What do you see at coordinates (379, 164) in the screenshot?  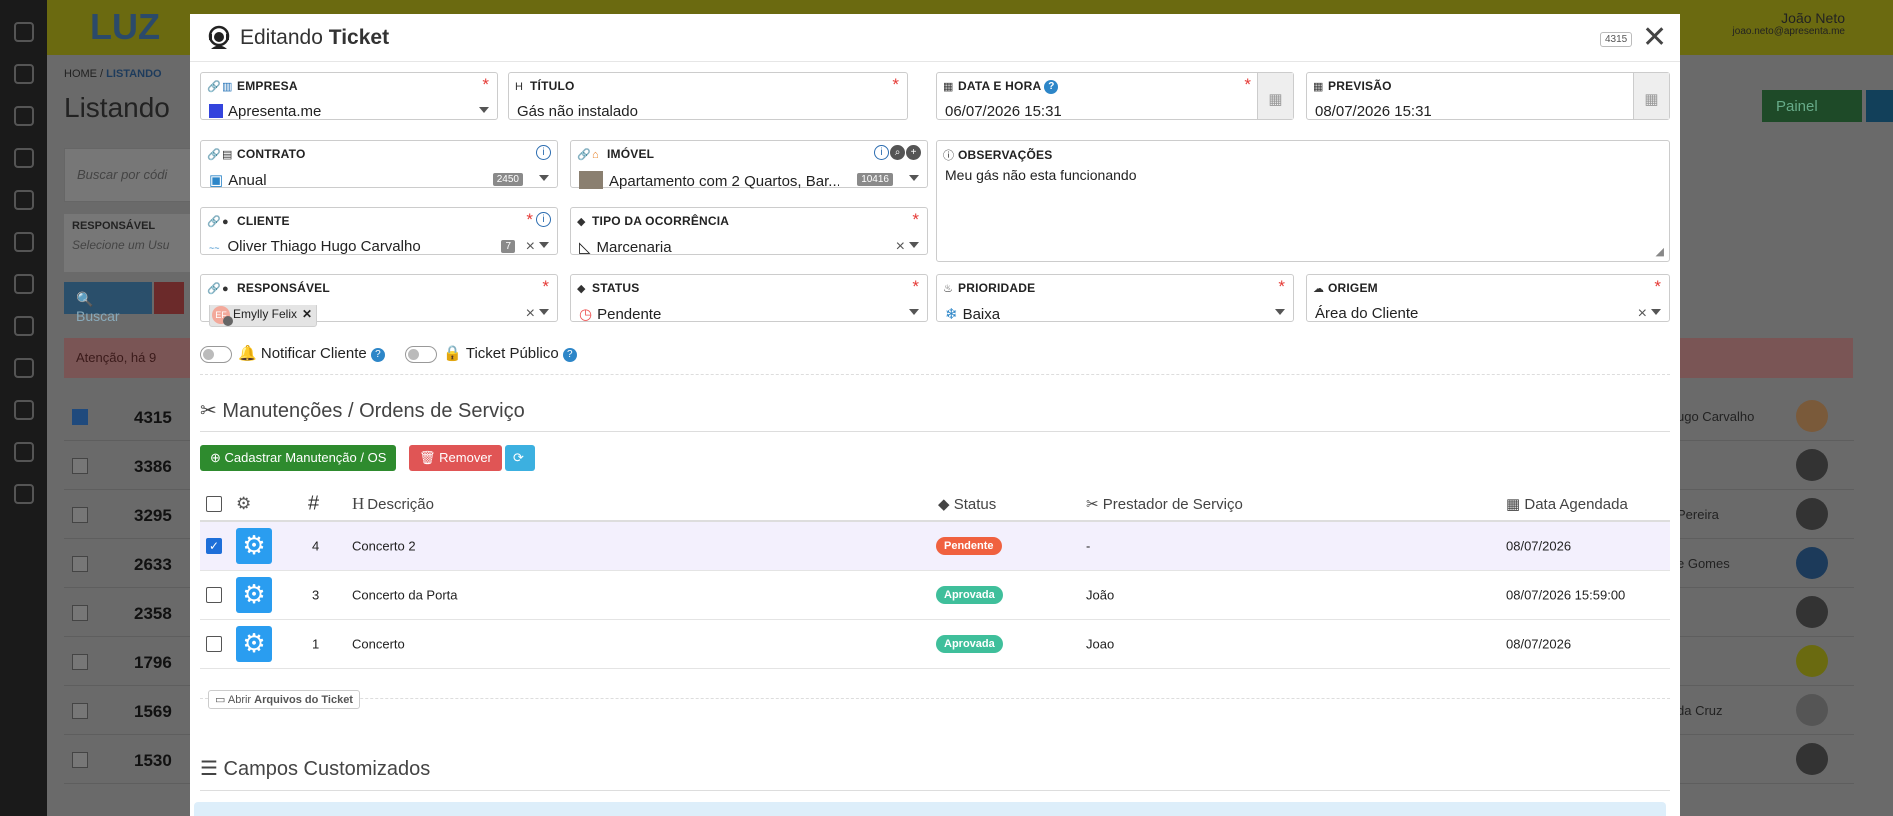 I see `contrato-field: 🔗▤ CONTRATO i ▣ Anual 2450` at bounding box center [379, 164].